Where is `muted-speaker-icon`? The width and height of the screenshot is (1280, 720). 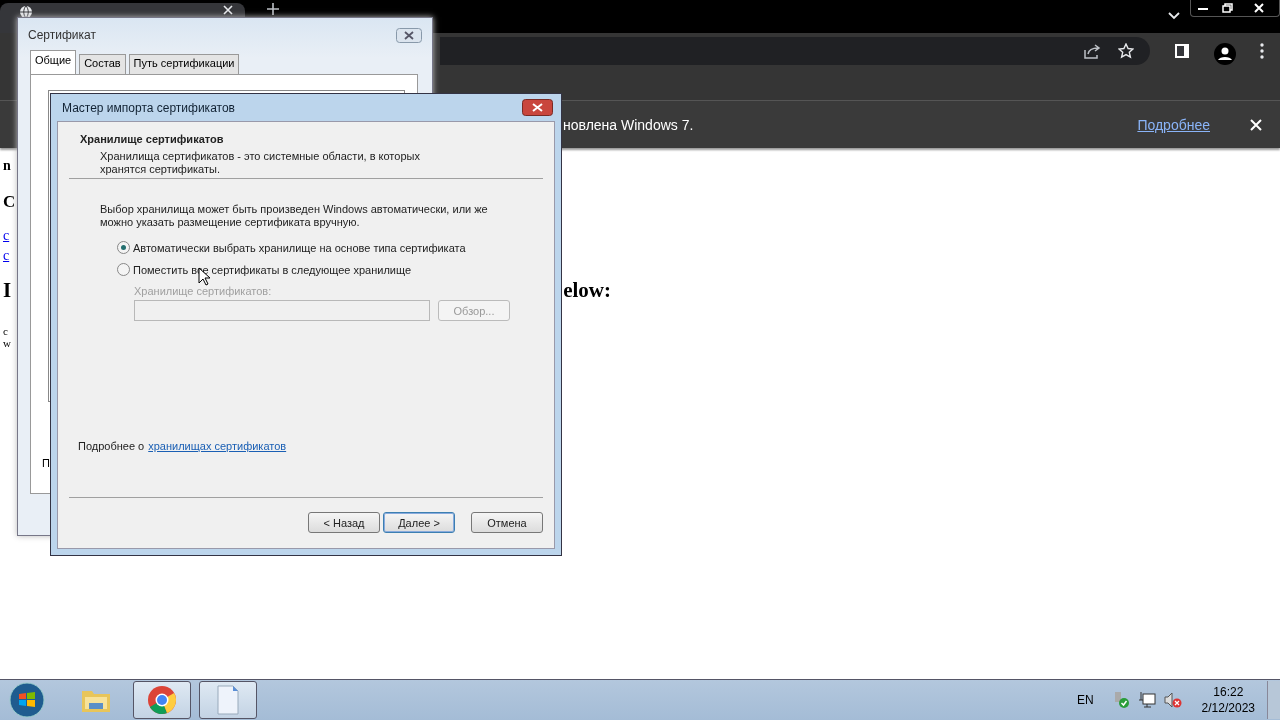 muted-speaker-icon is located at coordinates (1172, 700).